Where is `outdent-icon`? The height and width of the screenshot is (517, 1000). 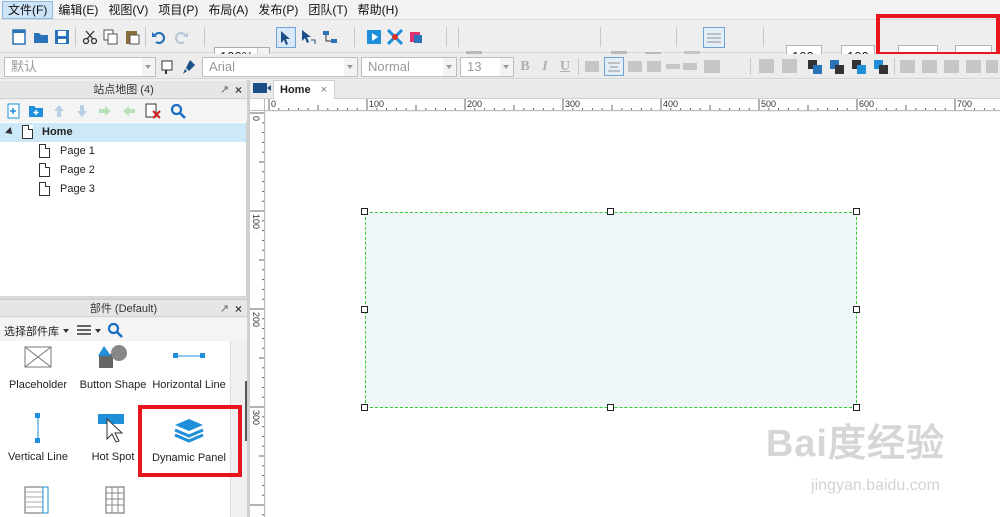 outdent-icon is located at coordinates (129, 111).